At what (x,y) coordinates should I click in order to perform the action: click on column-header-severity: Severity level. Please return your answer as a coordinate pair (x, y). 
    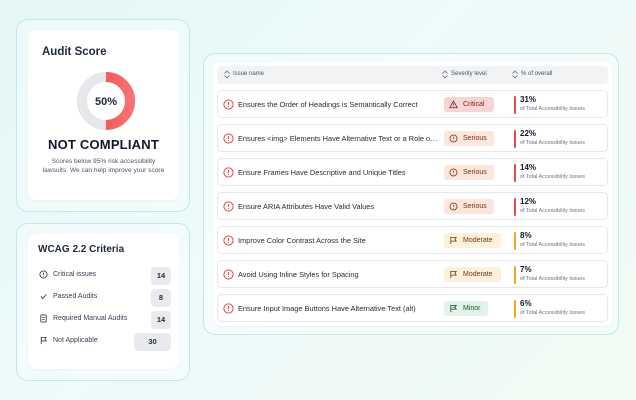
    Looking at the image, I should click on (469, 74).